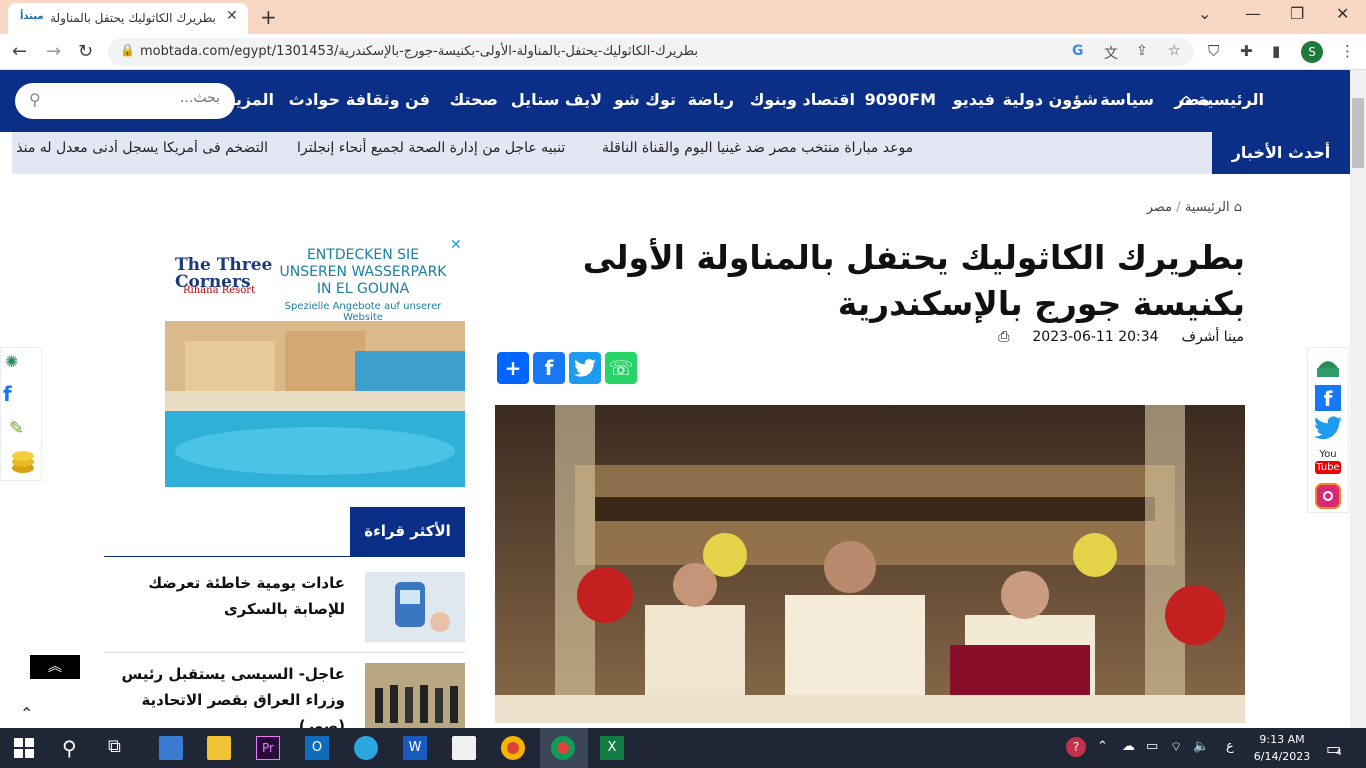 The width and height of the screenshot is (1366, 768). I want to click on tab-search-icon: ⌄, so click(1204, 13).